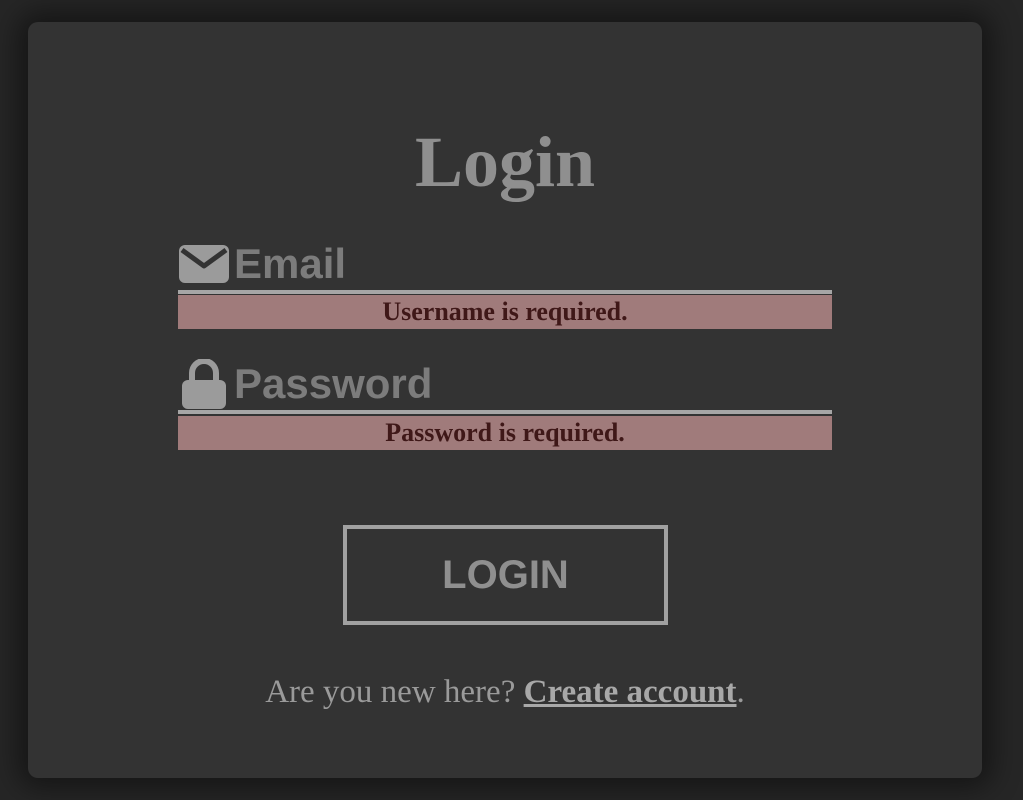 The width and height of the screenshot is (1023, 800). Describe the element at coordinates (505, 292) in the screenshot. I see `email-field` at that location.